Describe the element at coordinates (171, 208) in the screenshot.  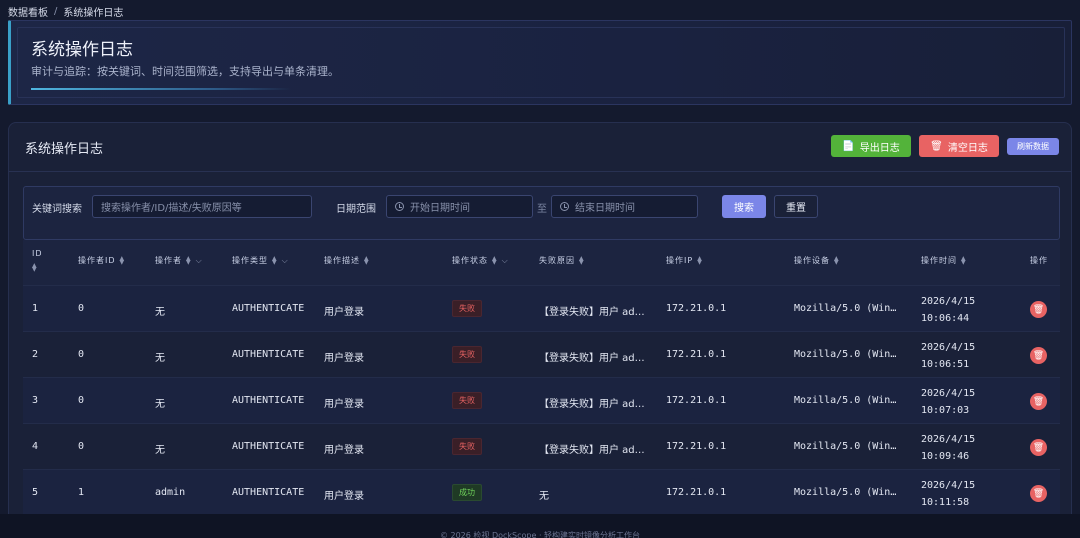
I see `keyword-placeholder: 搜索操作者/ID/描述/失败原因等` at that location.